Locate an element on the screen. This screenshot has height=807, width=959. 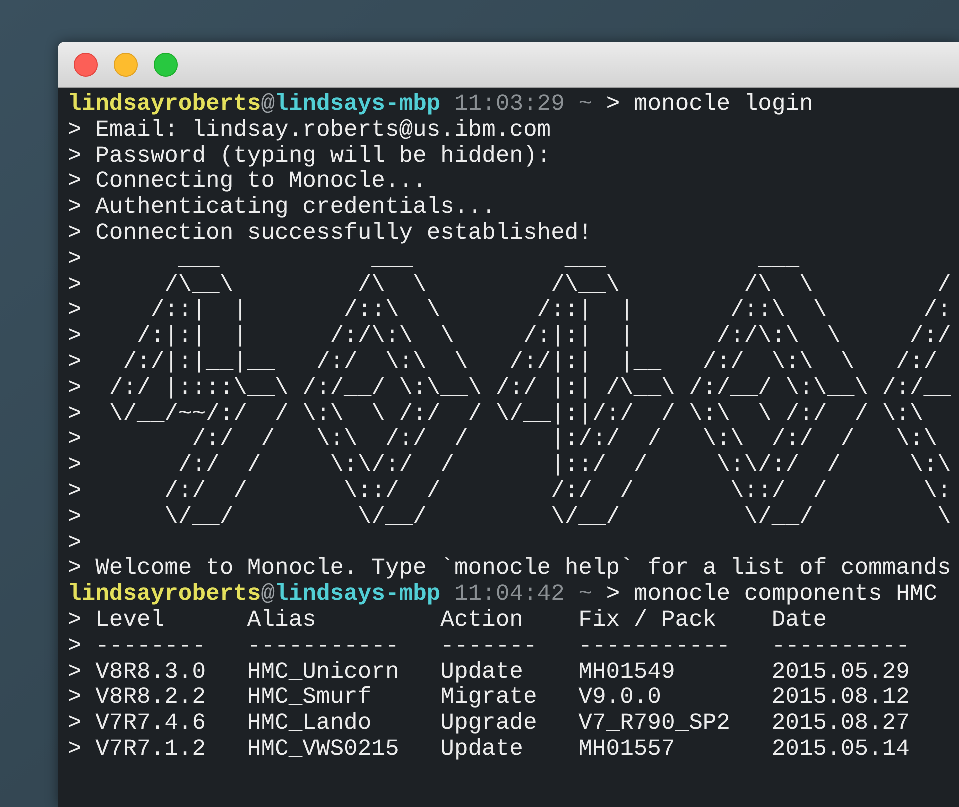
table-cell-text: 2015.05.14 is located at coordinates (841, 749).